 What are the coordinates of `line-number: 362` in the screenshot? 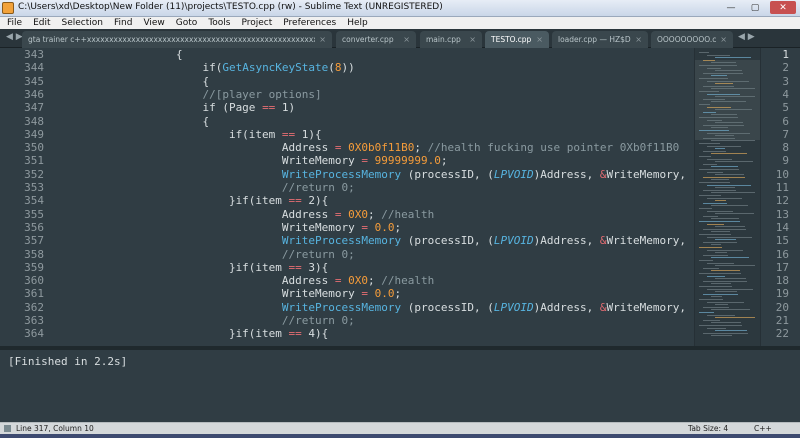 It's located at (34, 307).